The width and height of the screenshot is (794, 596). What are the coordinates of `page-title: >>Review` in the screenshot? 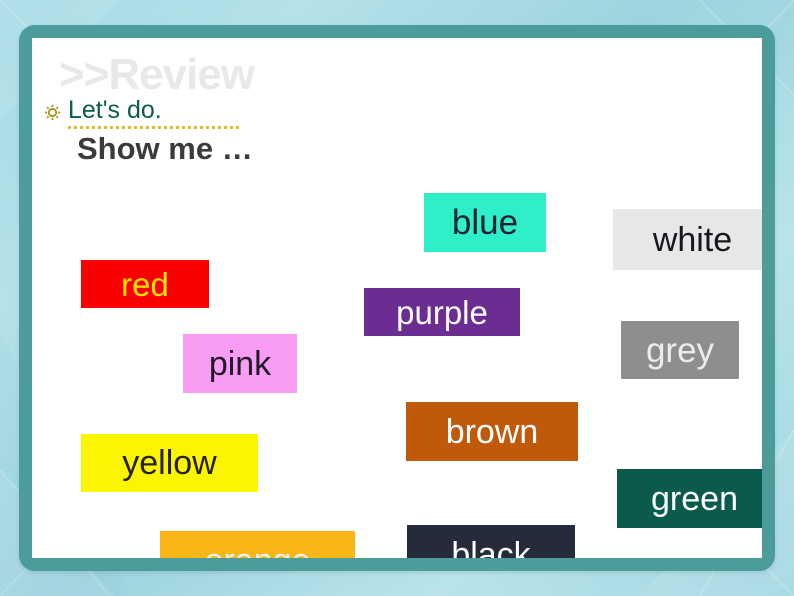 It's located at (157, 74).